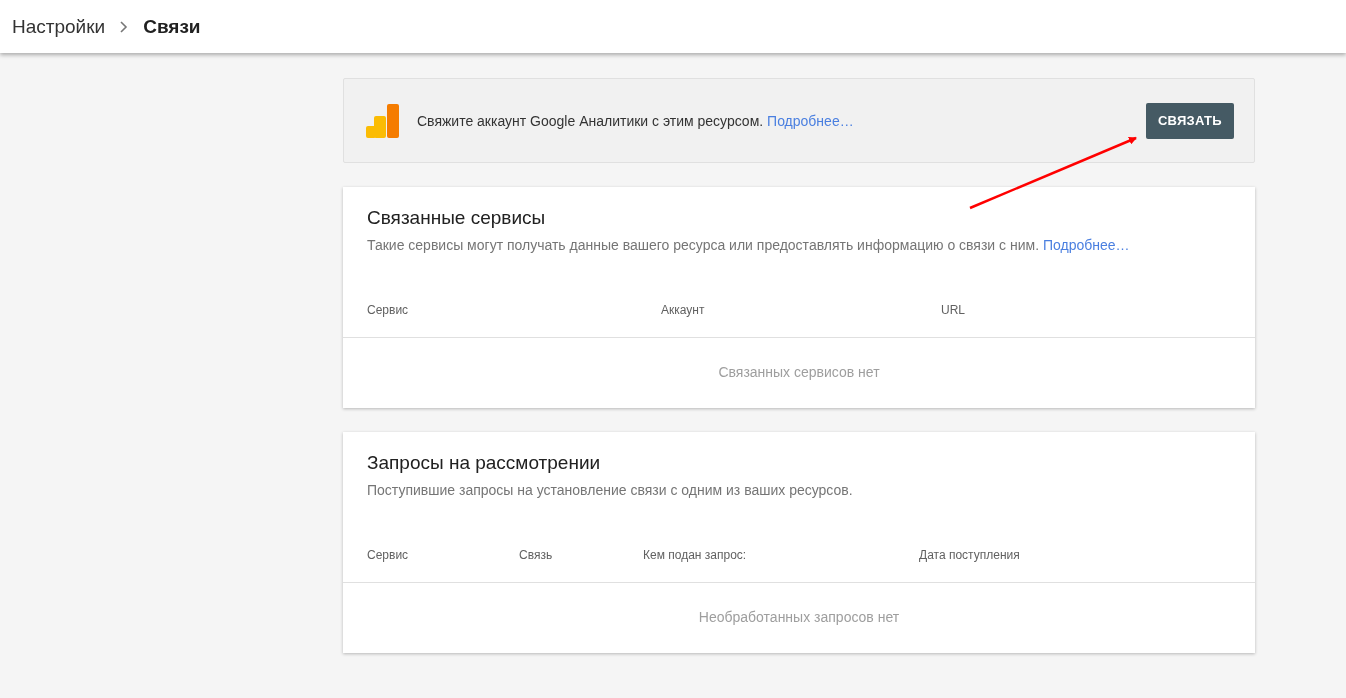  Describe the element at coordinates (172, 26) in the screenshot. I see `breadcrumb-item: Связи` at that location.